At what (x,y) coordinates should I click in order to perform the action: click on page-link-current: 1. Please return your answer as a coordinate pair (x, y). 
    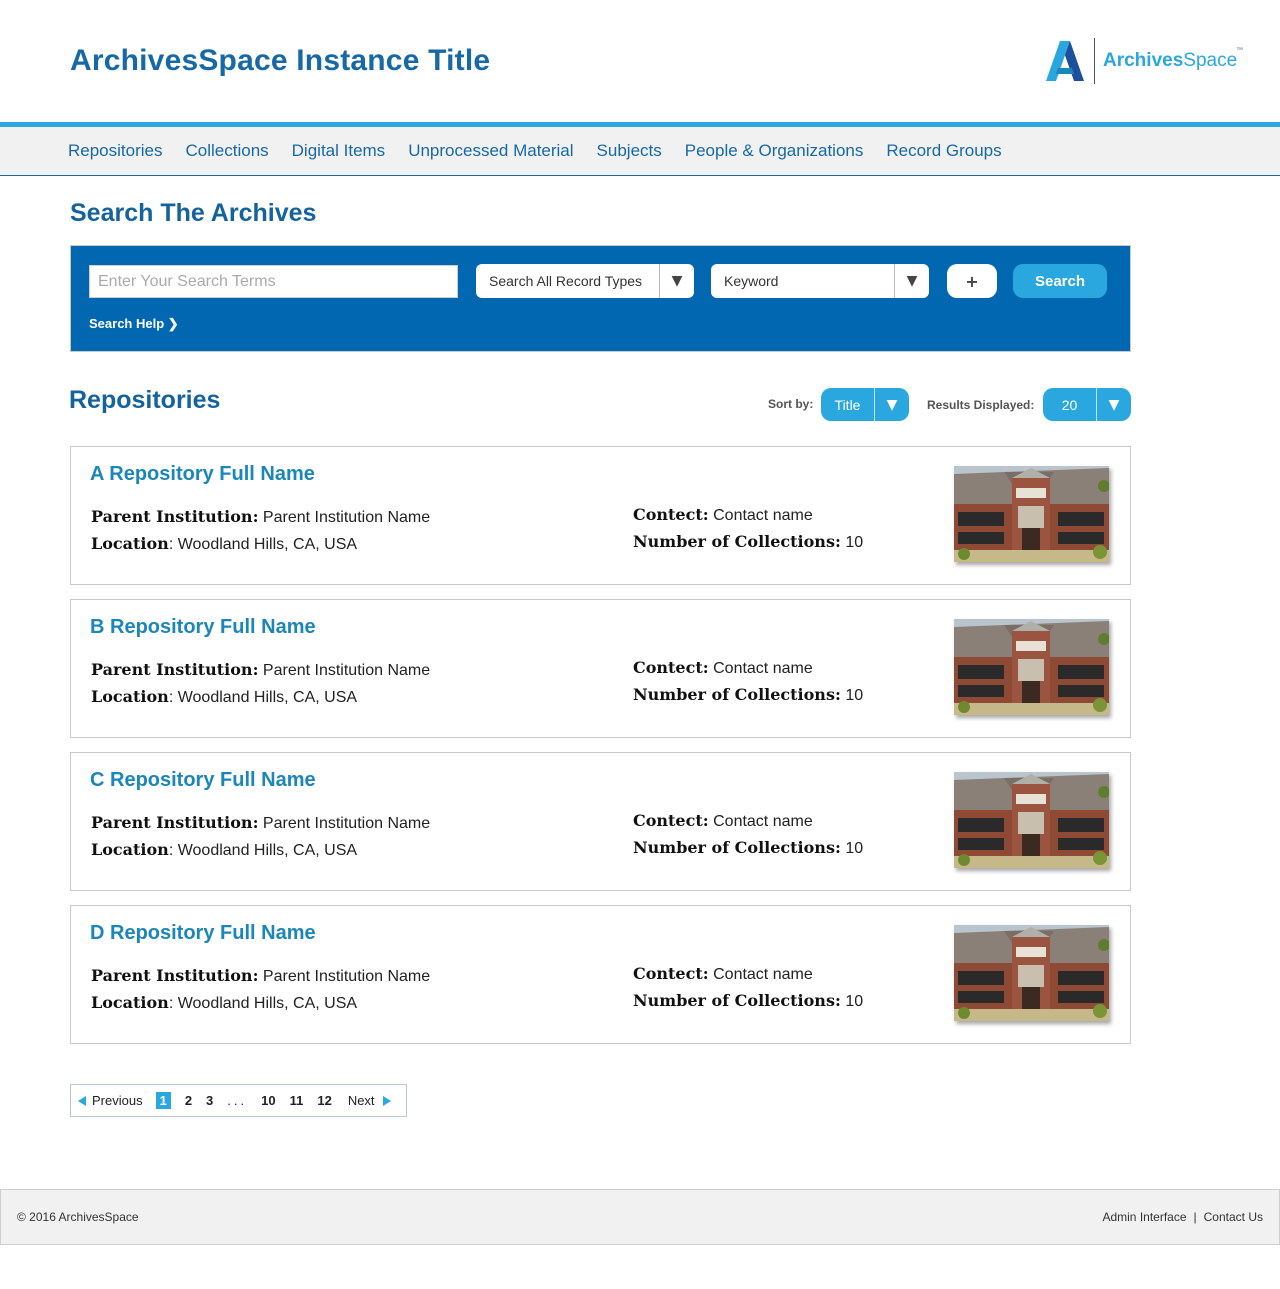
    Looking at the image, I should click on (163, 1100).